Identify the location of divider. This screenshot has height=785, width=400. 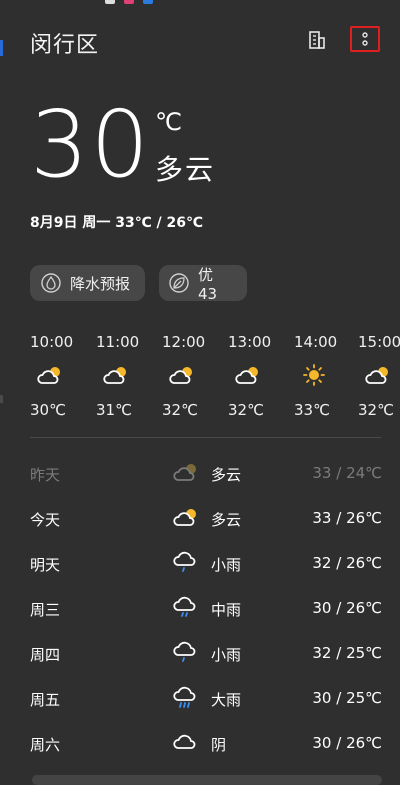
(205, 437).